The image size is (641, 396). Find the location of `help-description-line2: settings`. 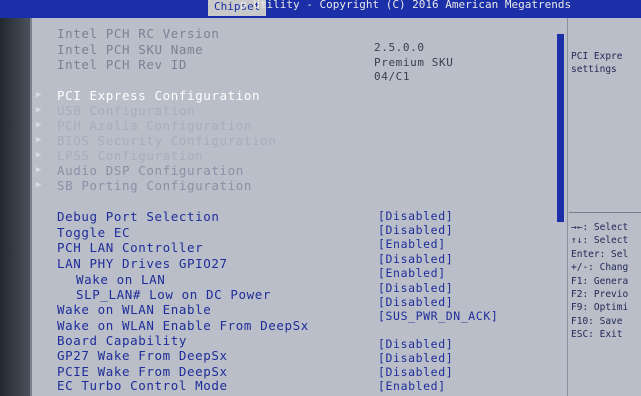

help-description-line2: settings is located at coordinates (594, 69).